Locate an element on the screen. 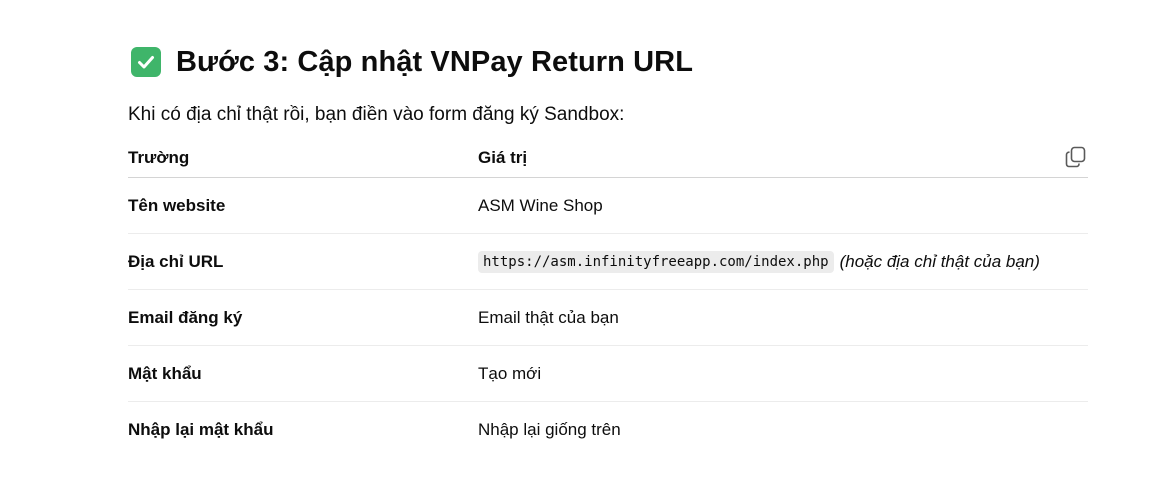  field-cell: Địa chỉ URL is located at coordinates (176, 261).